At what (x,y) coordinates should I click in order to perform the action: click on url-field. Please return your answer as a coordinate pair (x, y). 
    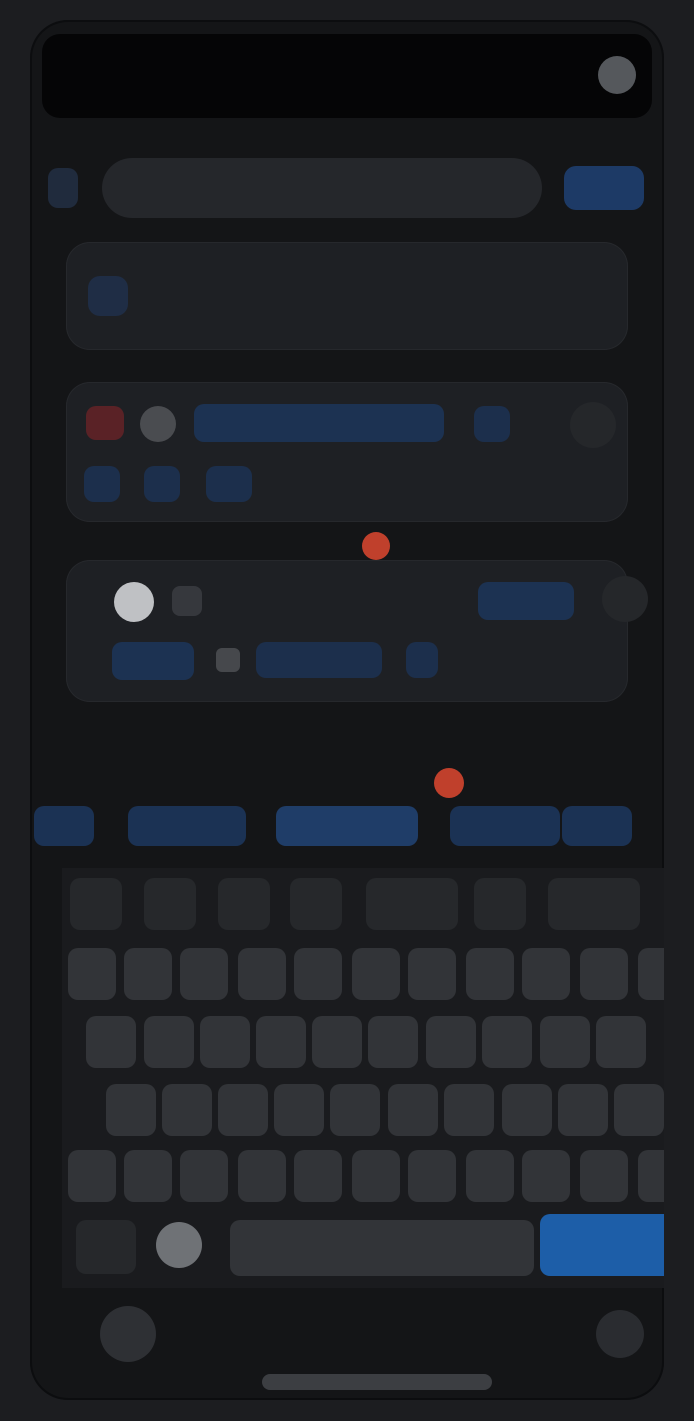
    Looking at the image, I should click on (322, 188).